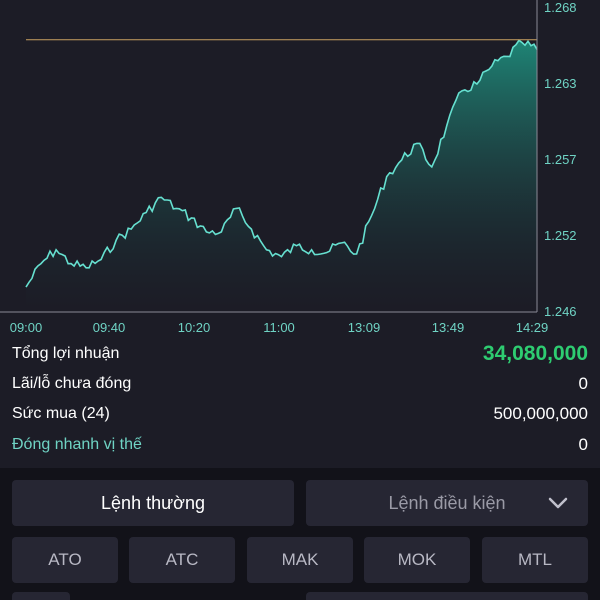  I want to click on order-type-ato-button: ATO, so click(65, 560).